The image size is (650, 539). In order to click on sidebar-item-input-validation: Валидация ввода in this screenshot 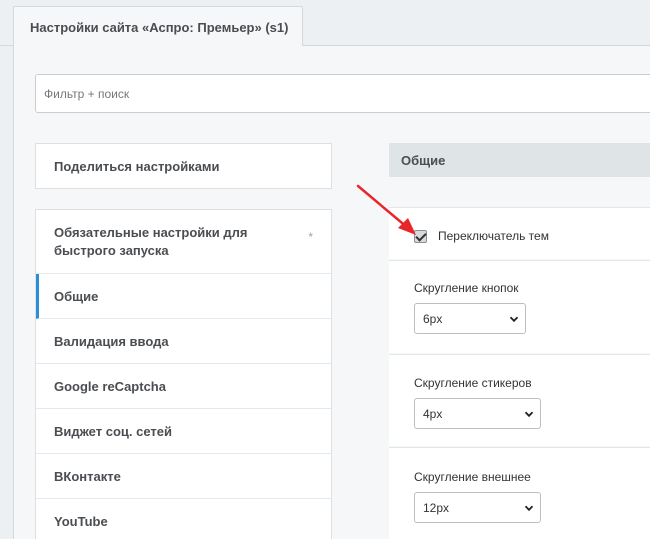, I will do `click(183, 341)`.